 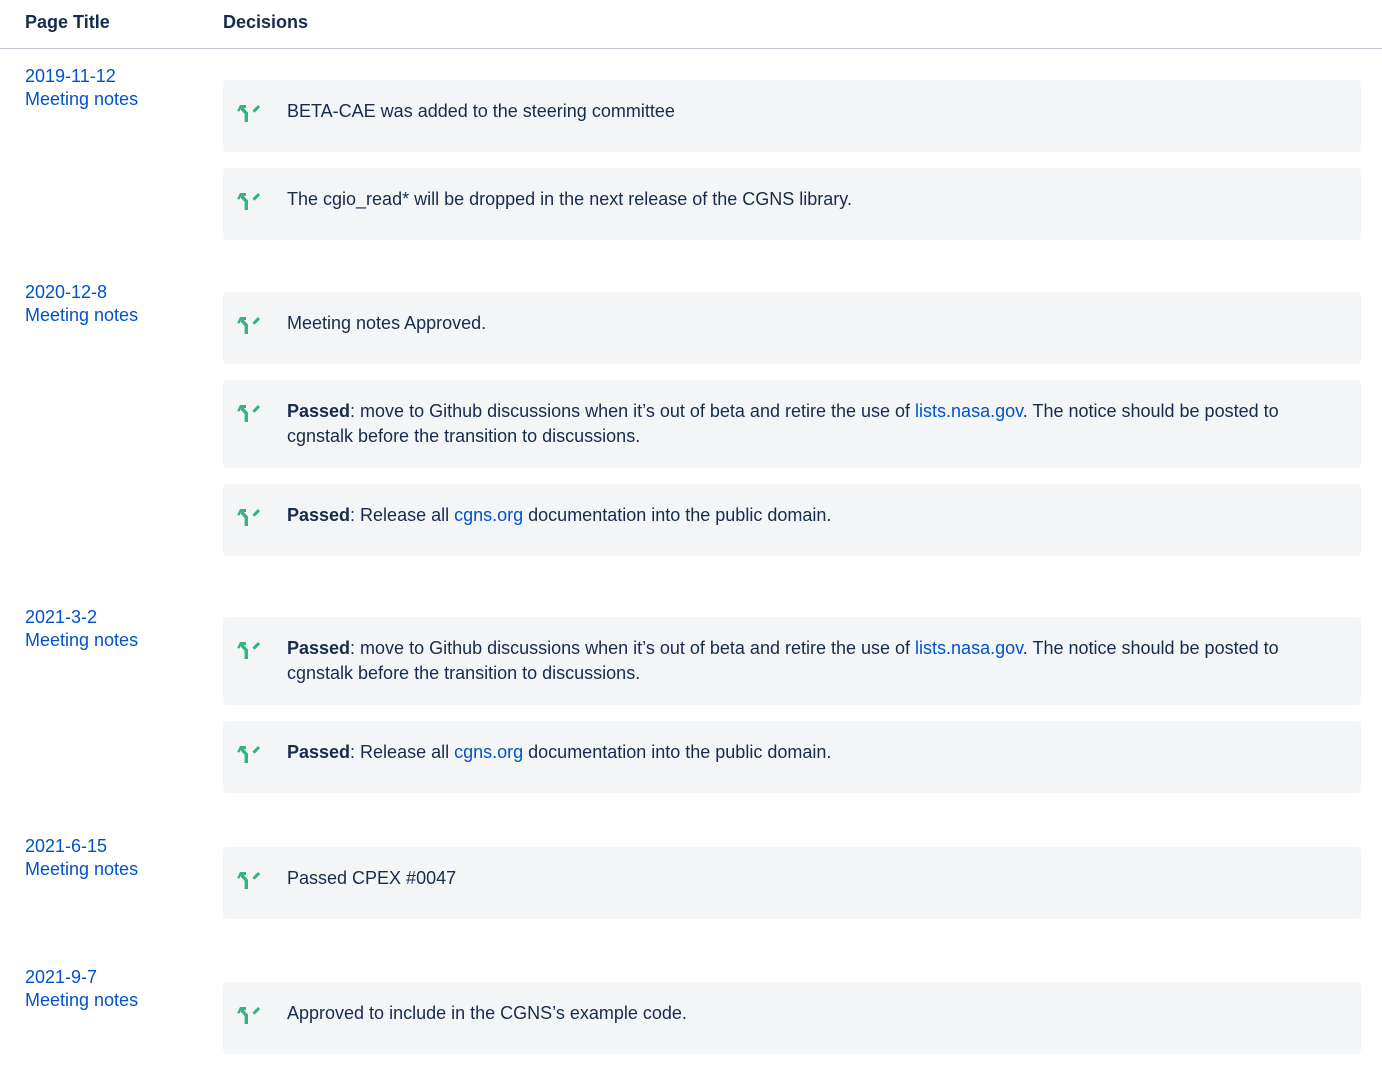 I want to click on page-title-cell: 2019-11-12 Meeting notes, so click(x=111, y=80).